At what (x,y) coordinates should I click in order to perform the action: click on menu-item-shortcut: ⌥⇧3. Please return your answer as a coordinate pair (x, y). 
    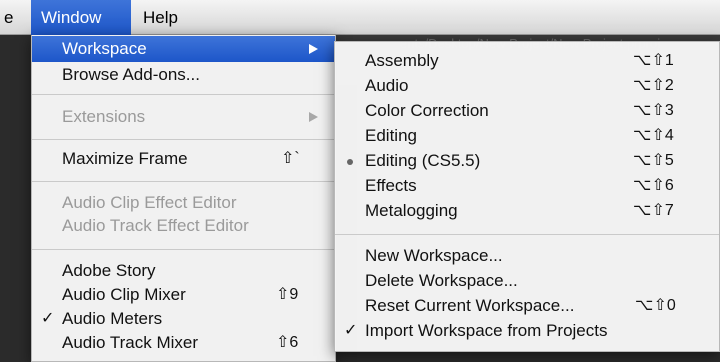
    Looking at the image, I should click on (653, 110).